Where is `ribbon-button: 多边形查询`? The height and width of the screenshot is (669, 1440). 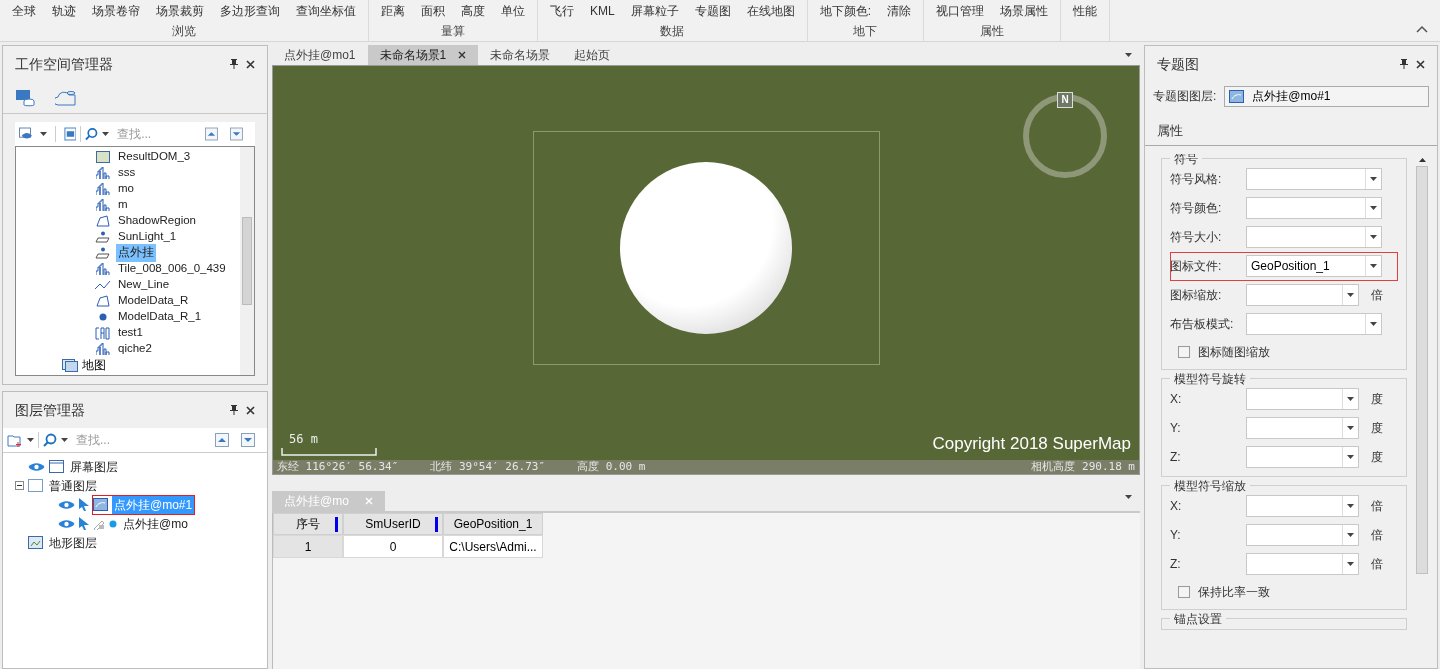
ribbon-button: 多边形查询 is located at coordinates (250, 11).